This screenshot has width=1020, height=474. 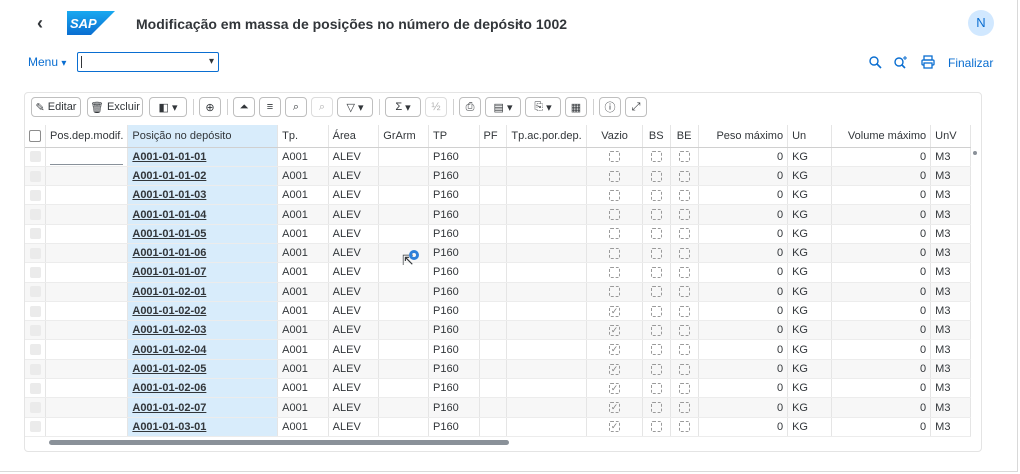 What do you see at coordinates (279, 442) in the screenshot?
I see `horizontal-scrollbar` at bounding box center [279, 442].